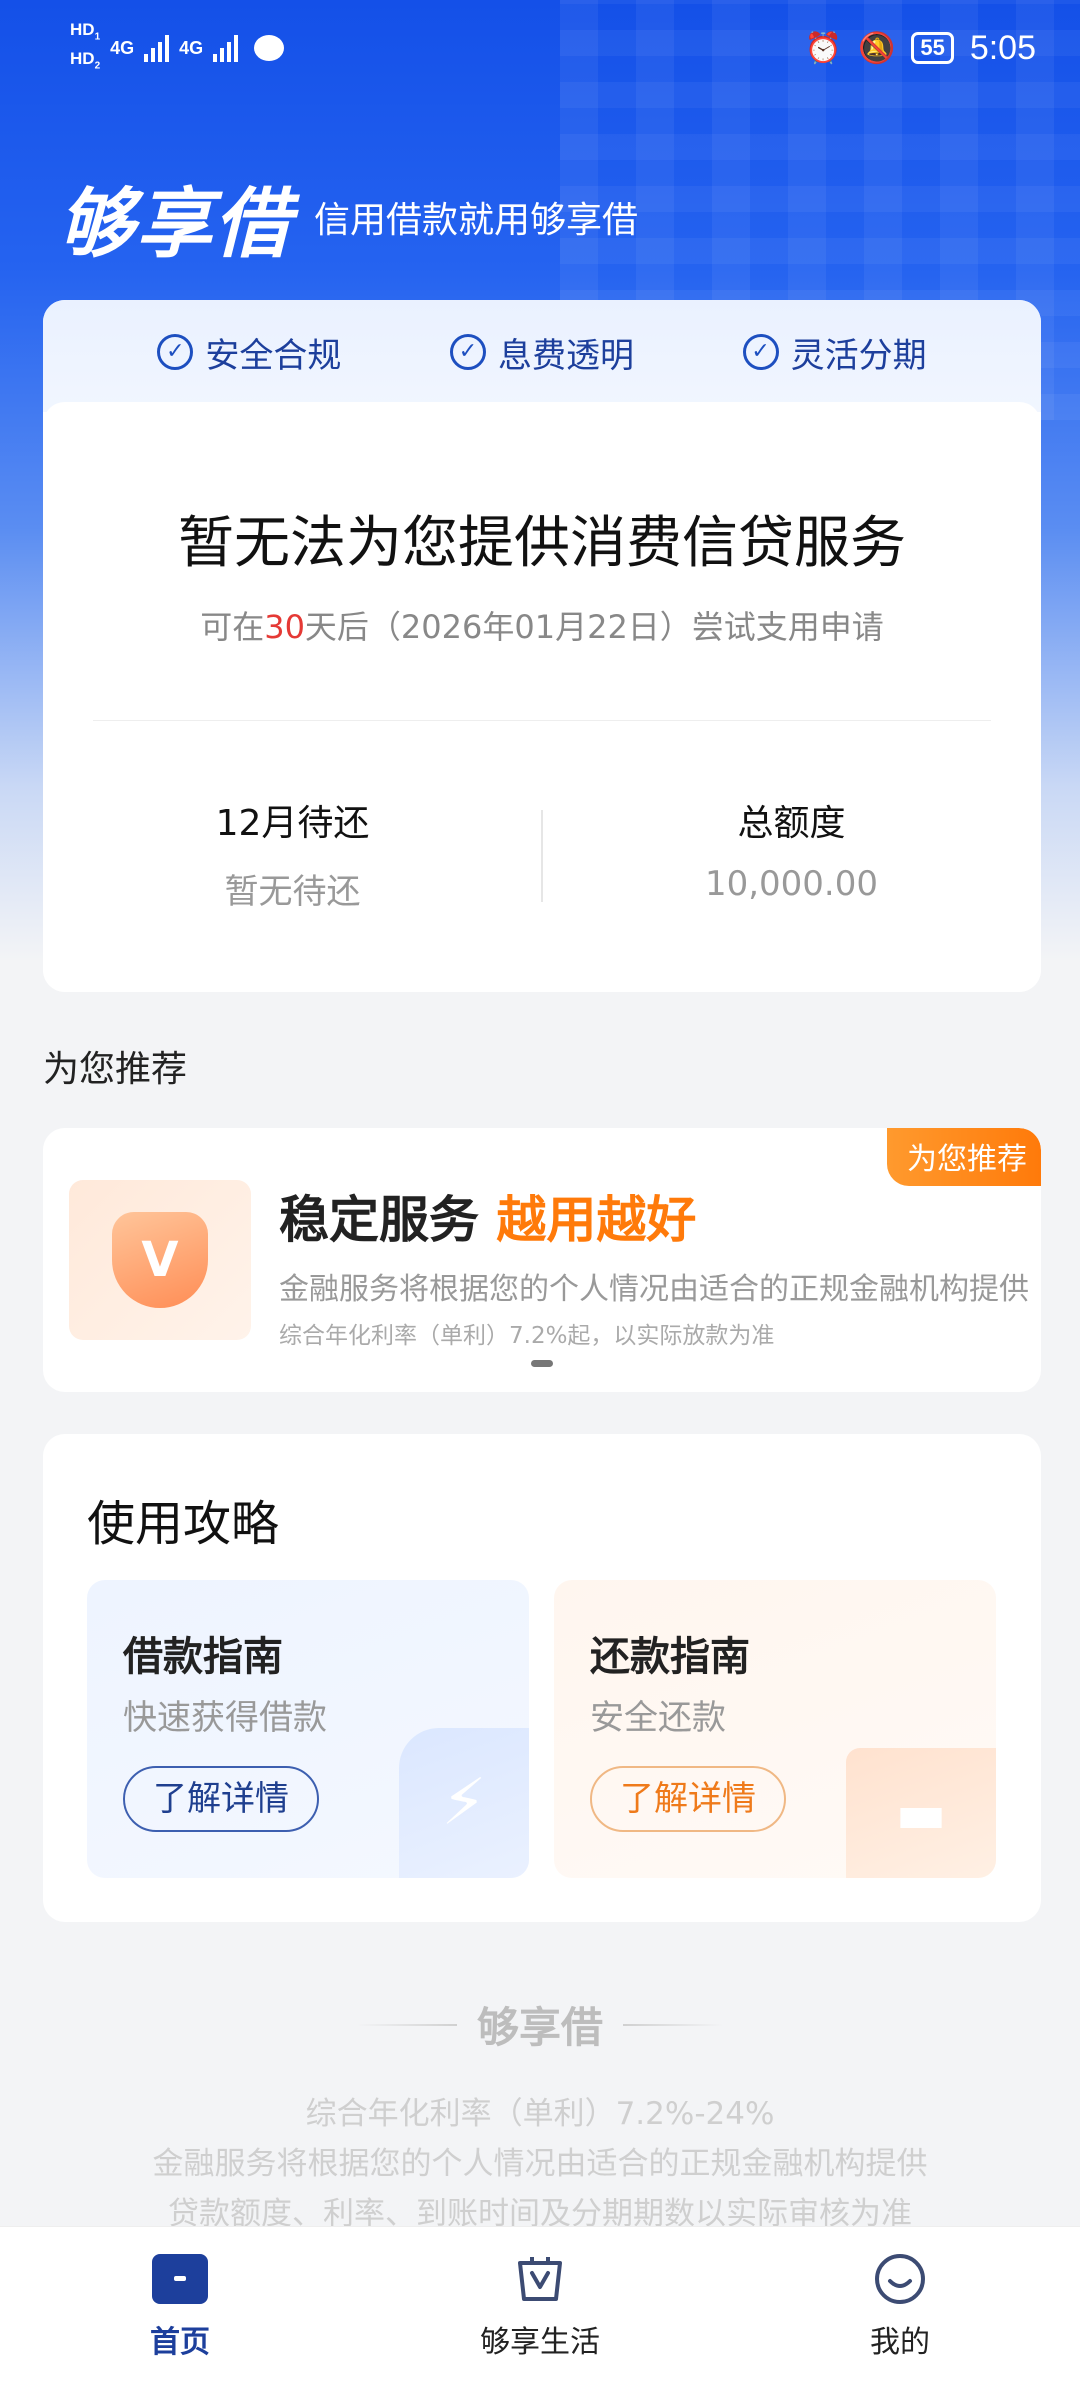  What do you see at coordinates (540, 2164) in the screenshot?
I see `footer-disclaimer: 金融服务将根据您的个人情况由适合的正规金融机构提供` at bounding box center [540, 2164].